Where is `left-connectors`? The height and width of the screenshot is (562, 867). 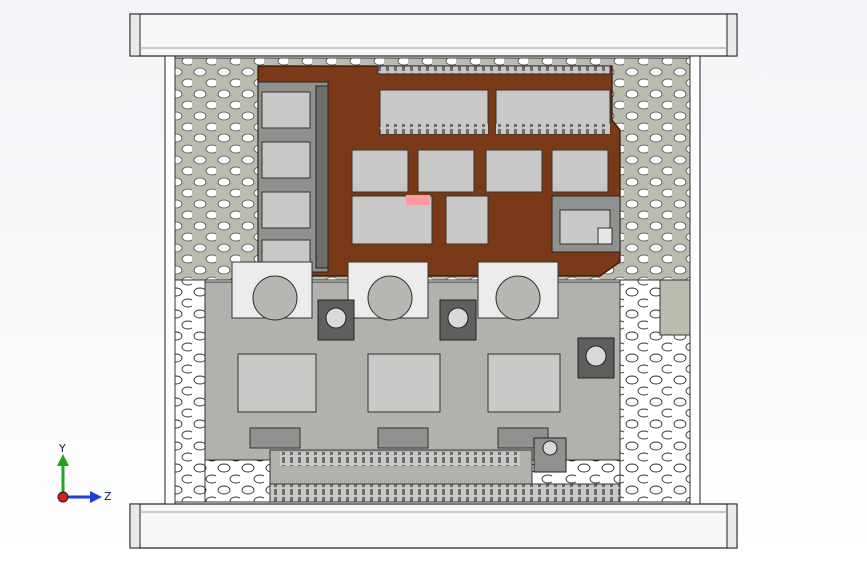 left-connectors is located at coordinates (293, 177).